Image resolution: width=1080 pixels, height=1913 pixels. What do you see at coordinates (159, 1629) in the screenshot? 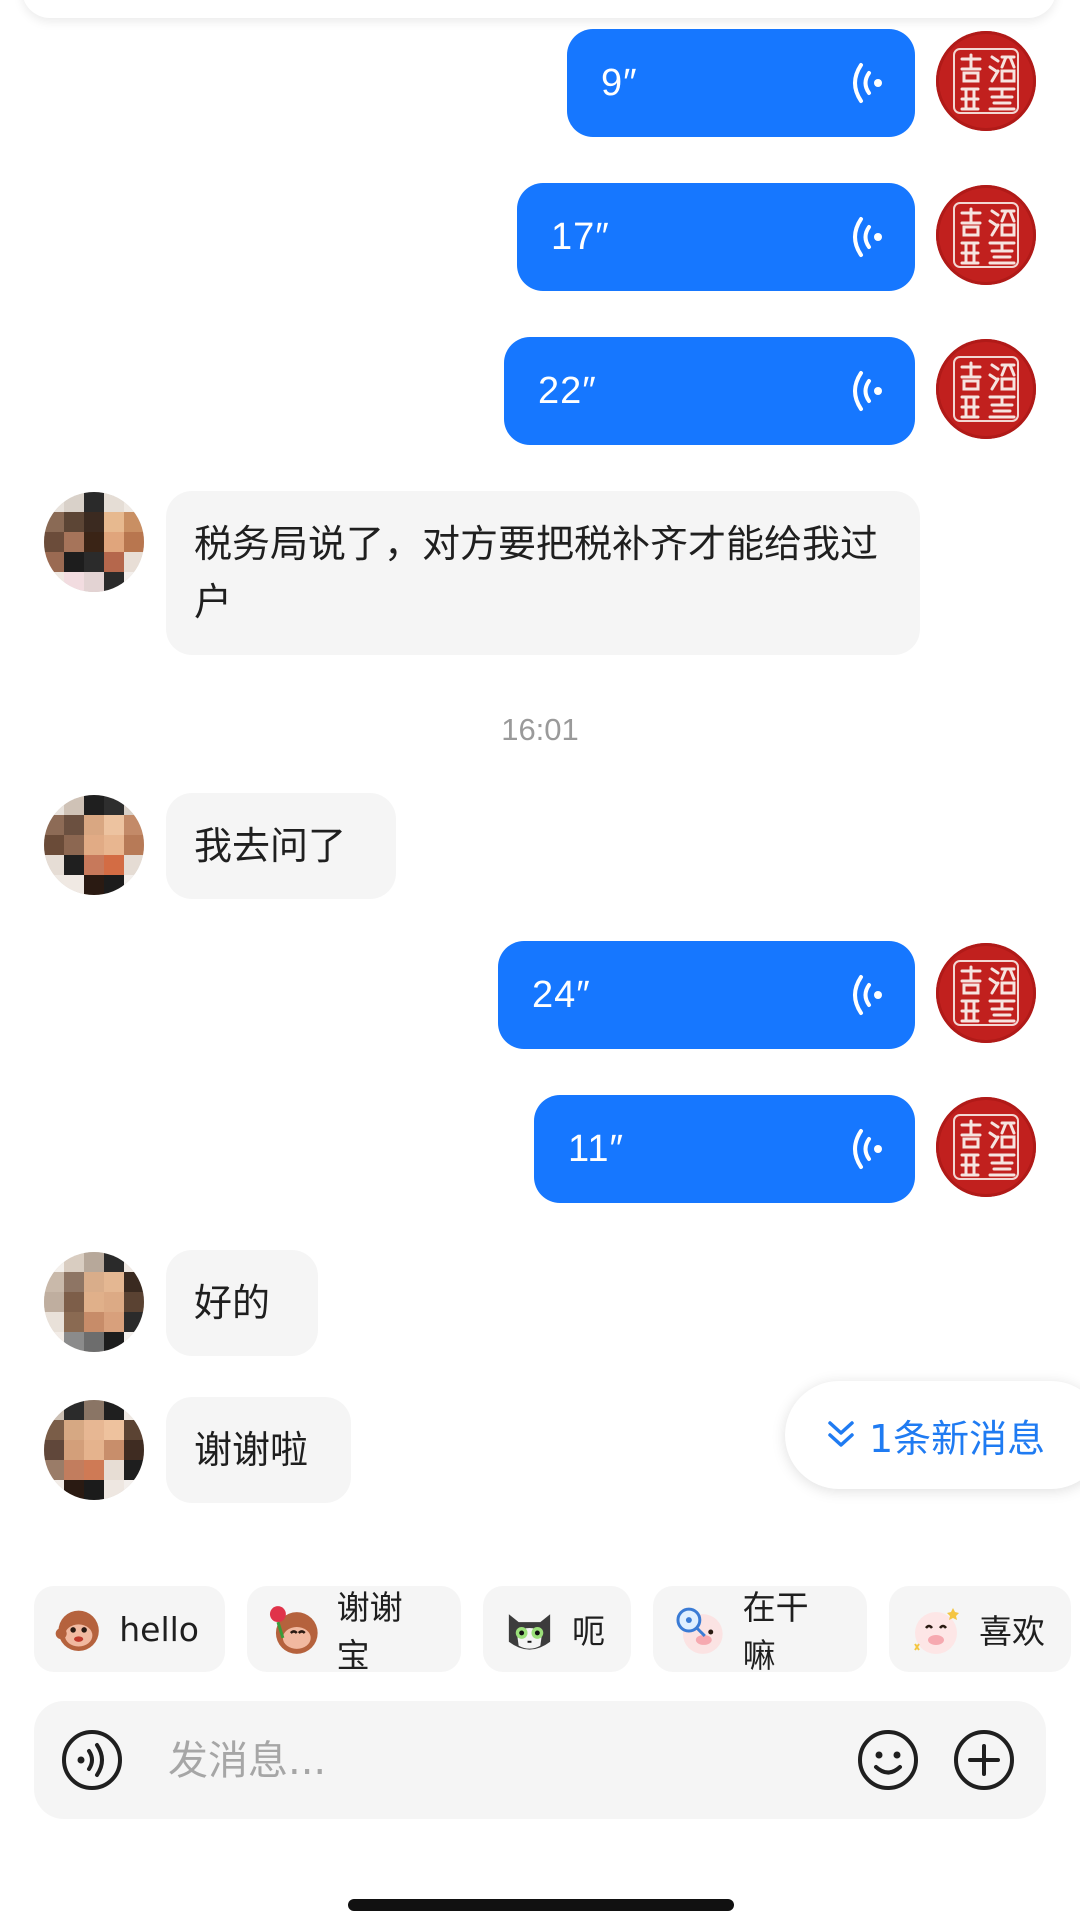
I see `quick-reply-label: hello` at bounding box center [159, 1629].